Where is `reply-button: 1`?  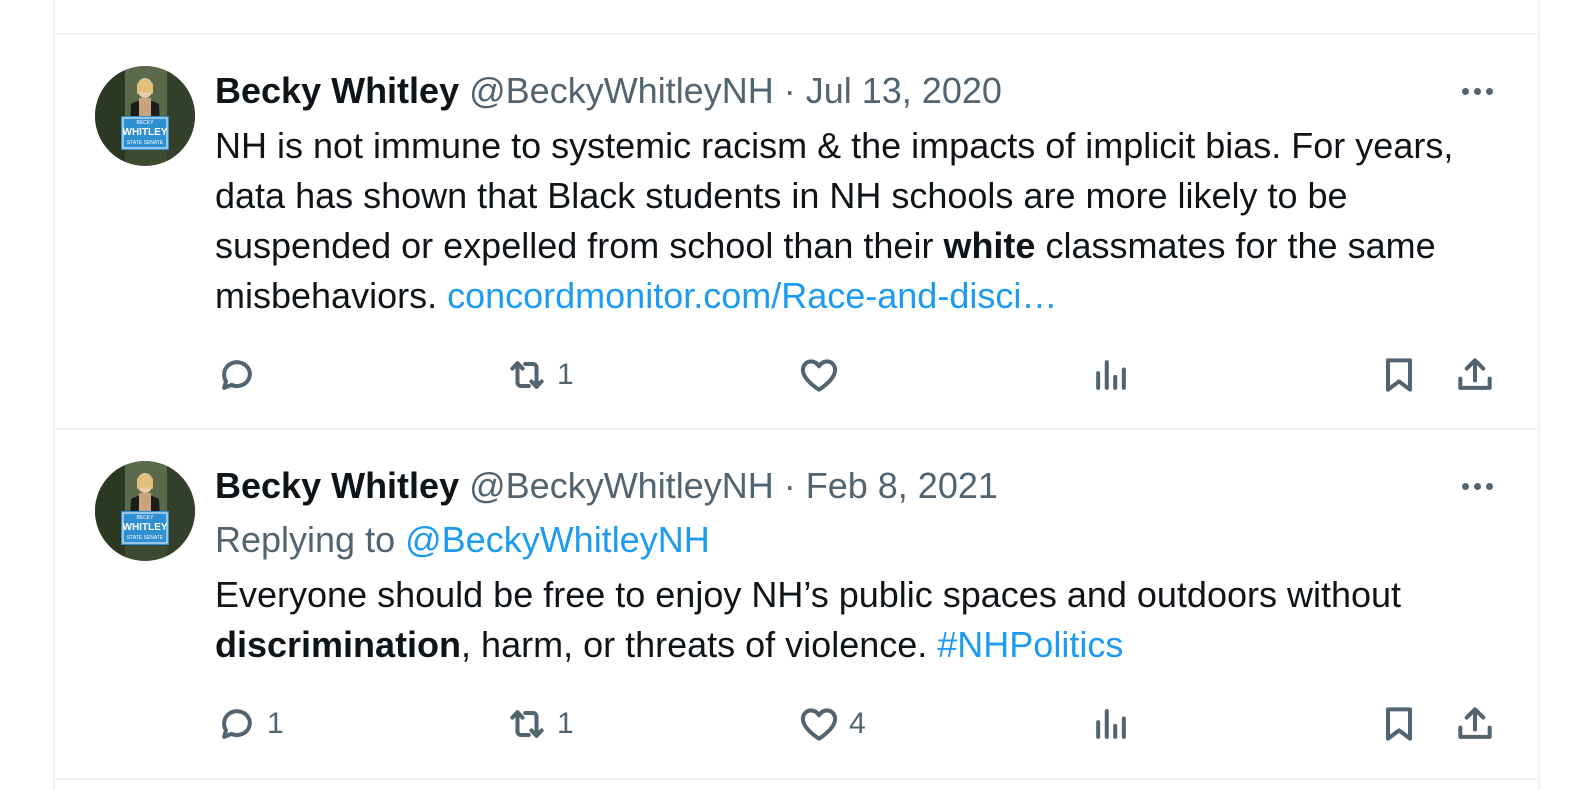
reply-button: 1 is located at coordinates (249, 724).